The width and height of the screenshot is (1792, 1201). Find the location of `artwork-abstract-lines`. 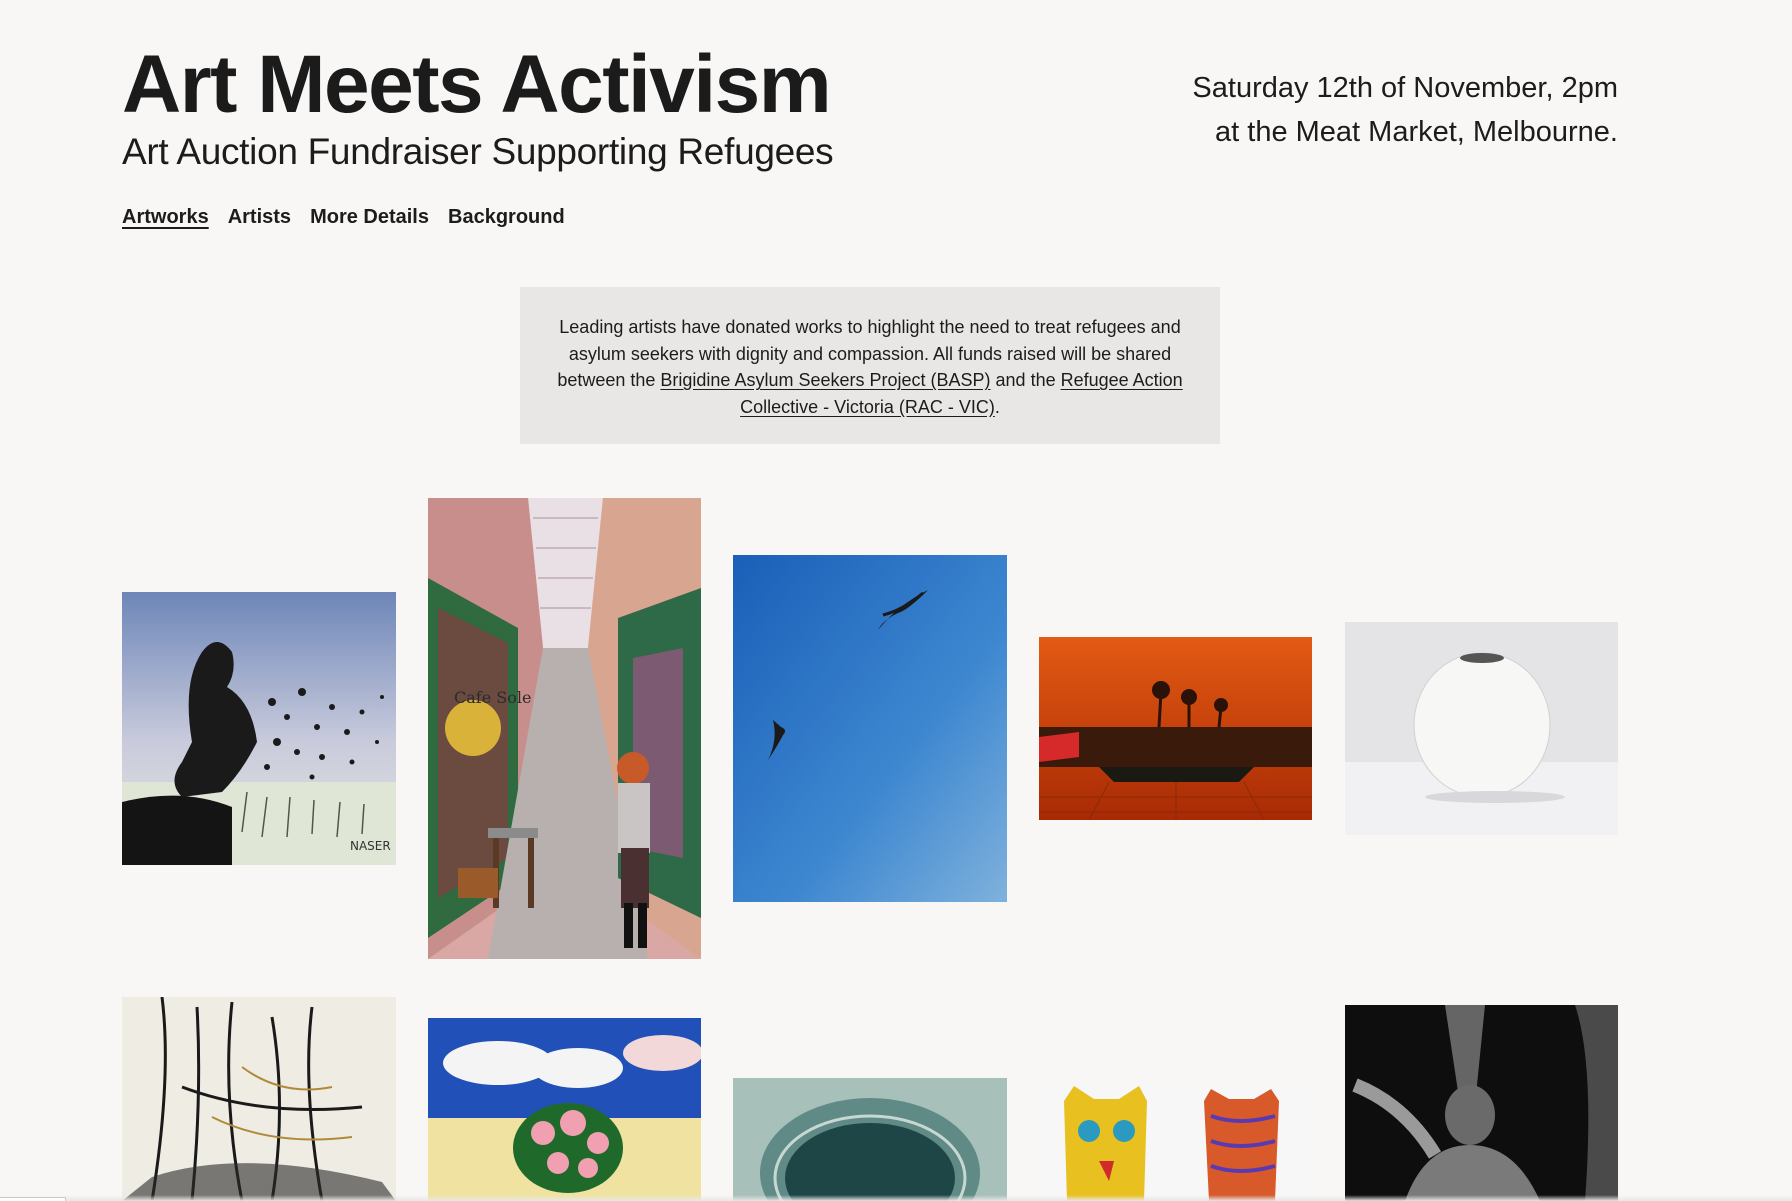

artwork-abstract-lines is located at coordinates (259, 1099).